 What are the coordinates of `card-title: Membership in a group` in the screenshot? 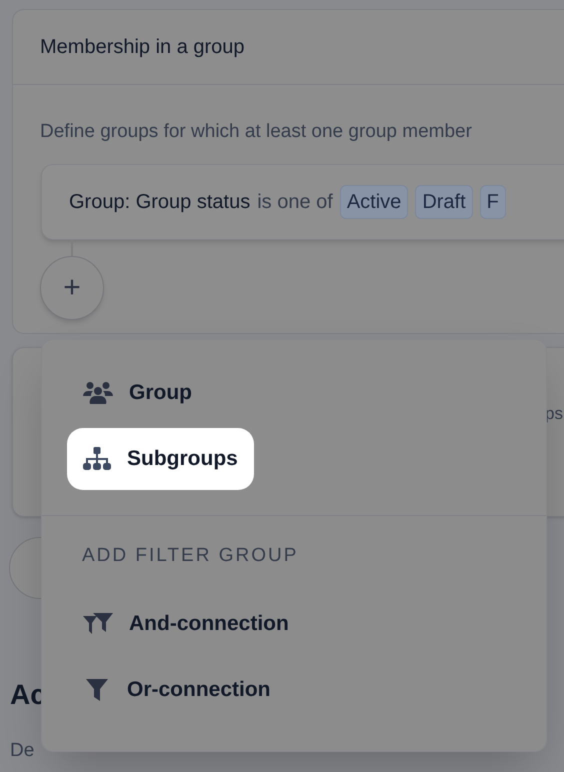 It's located at (142, 47).